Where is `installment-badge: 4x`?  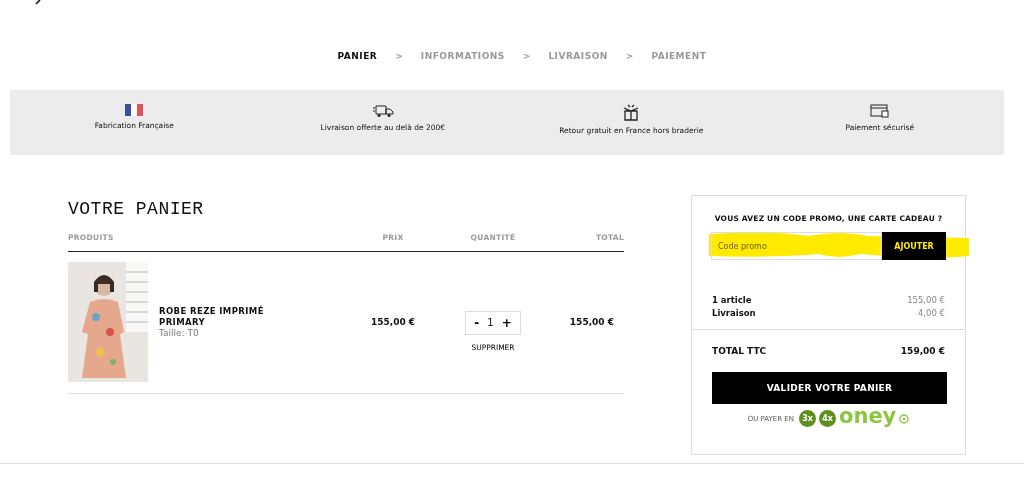
installment-badge: 4x is located at coordinates (827, 418).